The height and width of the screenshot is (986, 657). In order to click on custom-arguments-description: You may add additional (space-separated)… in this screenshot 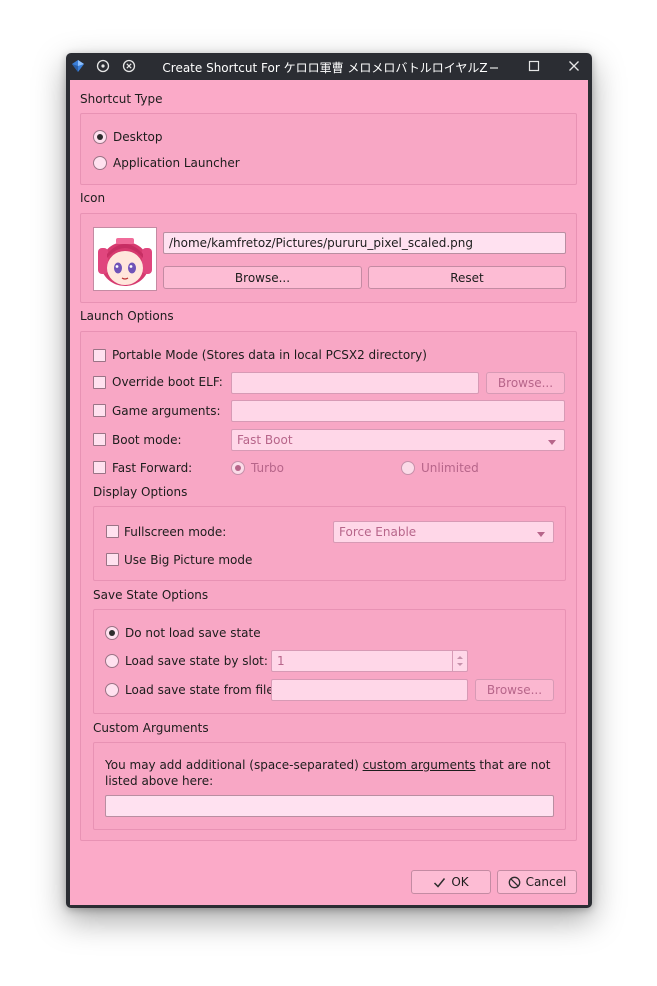, I will do `click(329, 773)`.